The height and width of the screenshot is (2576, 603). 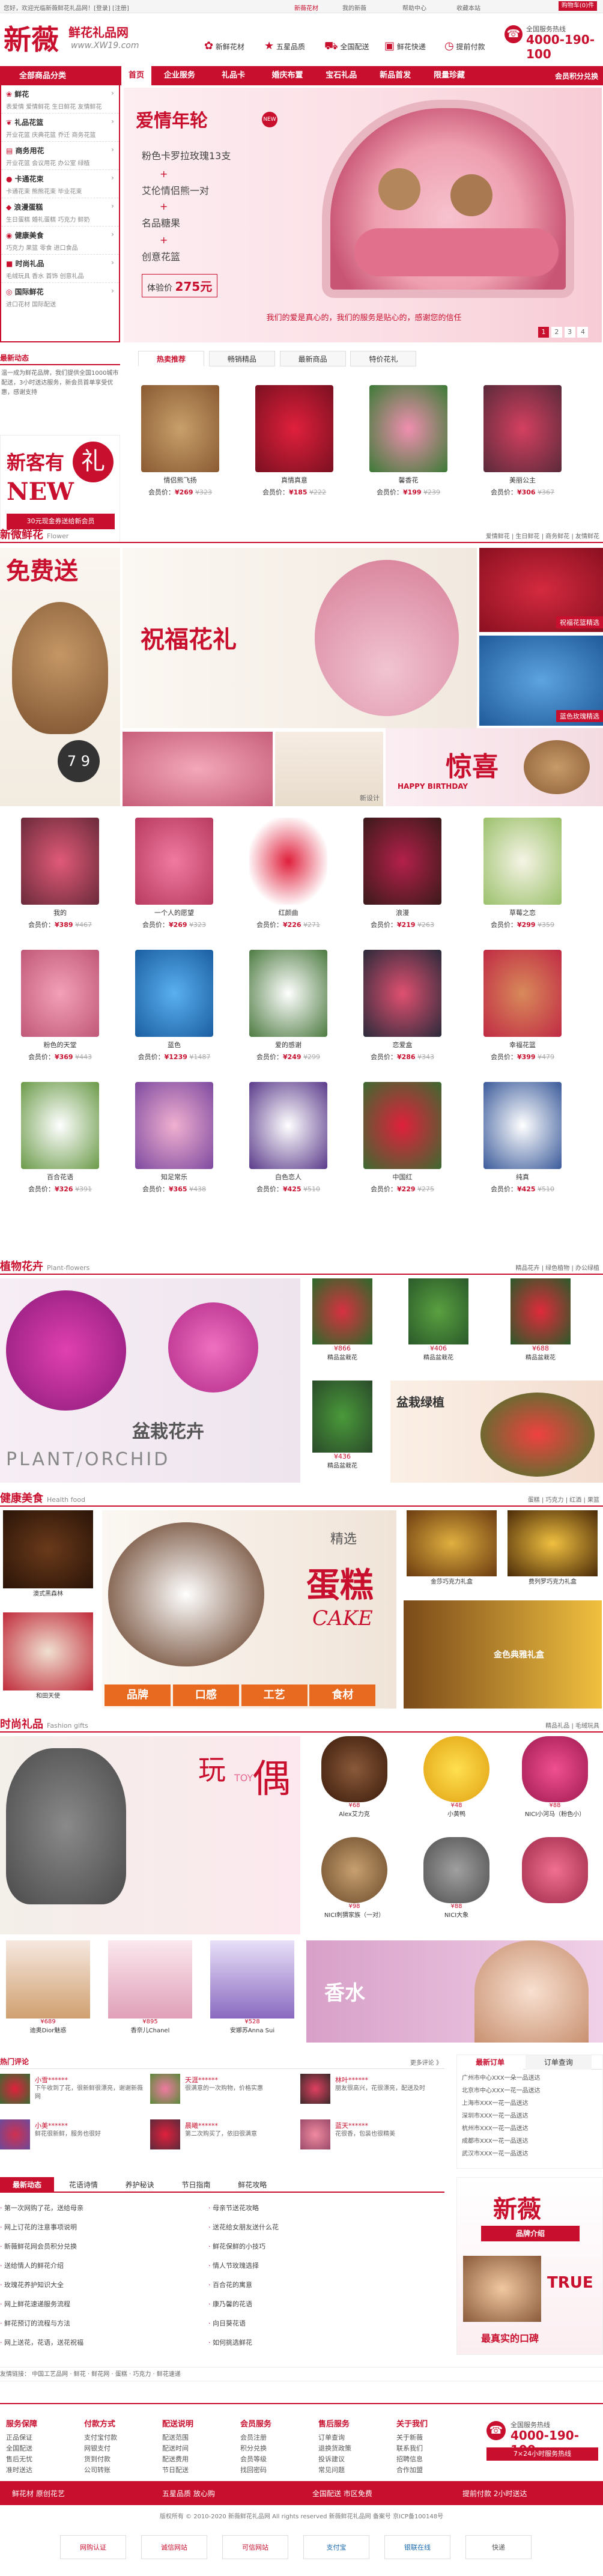 I want to click on badge: 支付宝, so click(x=336, y=2547).